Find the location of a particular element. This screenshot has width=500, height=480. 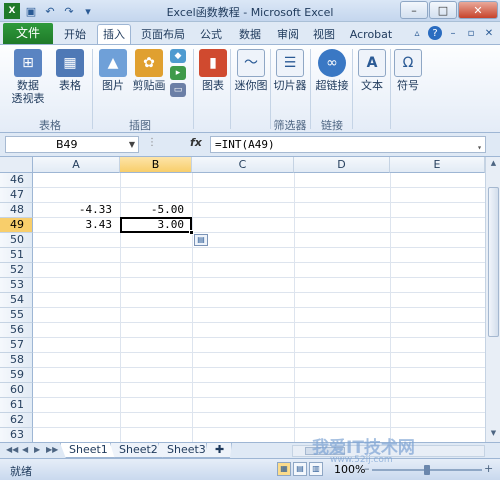

name-box: B49 ▼ is located at coordinates (72, 144).